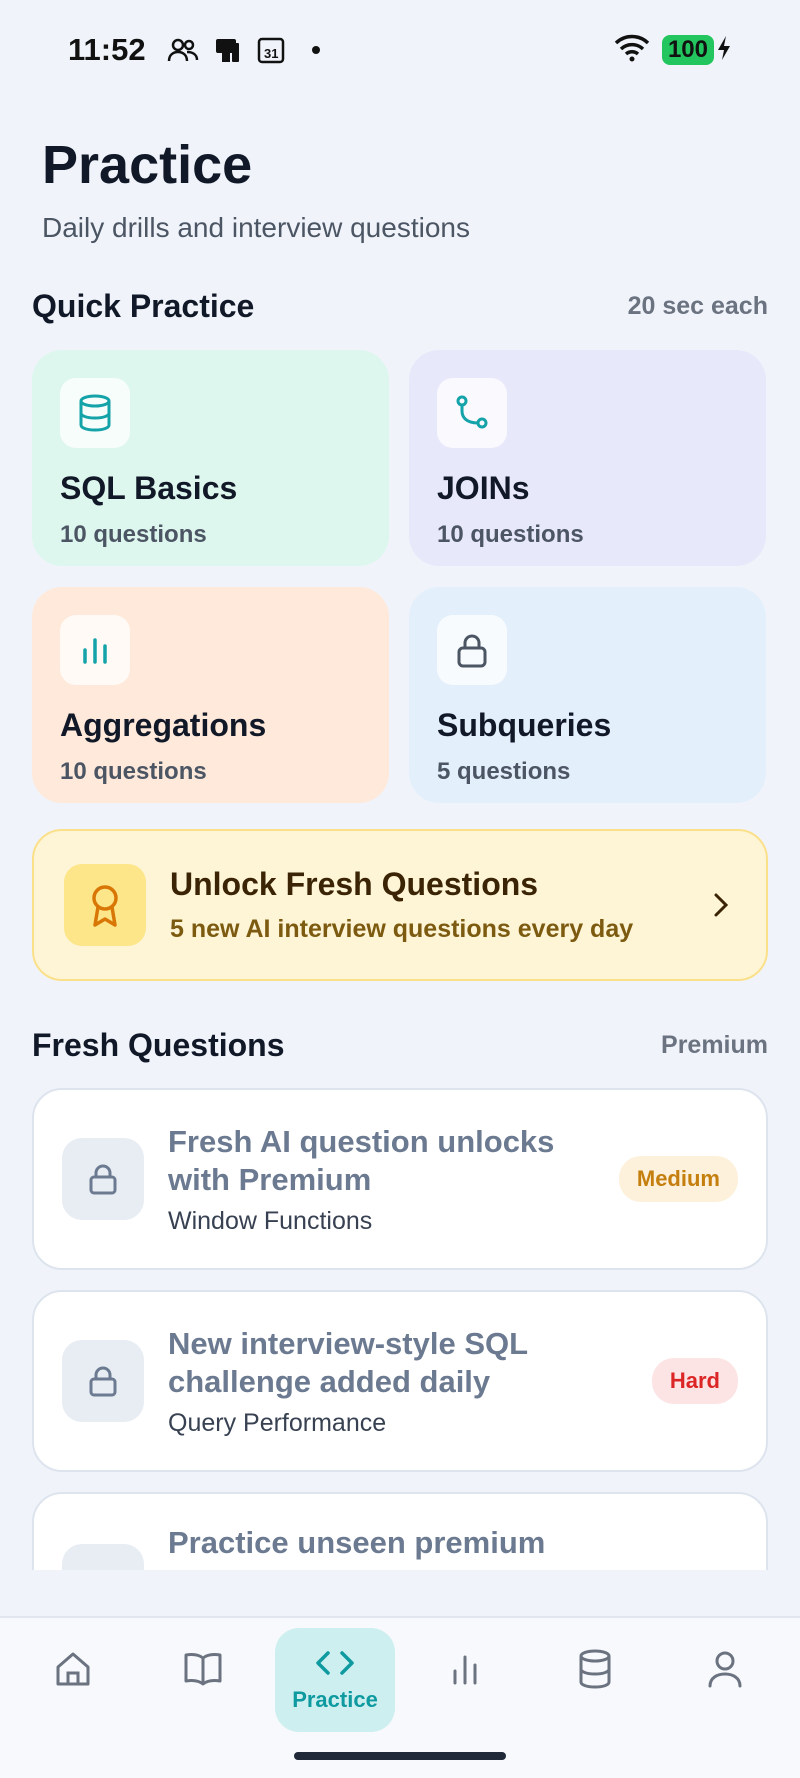 This screenshot has width=800, height=1778. I want to click on card-aggregations: Aggregations 10 questions, so click(210, 695).